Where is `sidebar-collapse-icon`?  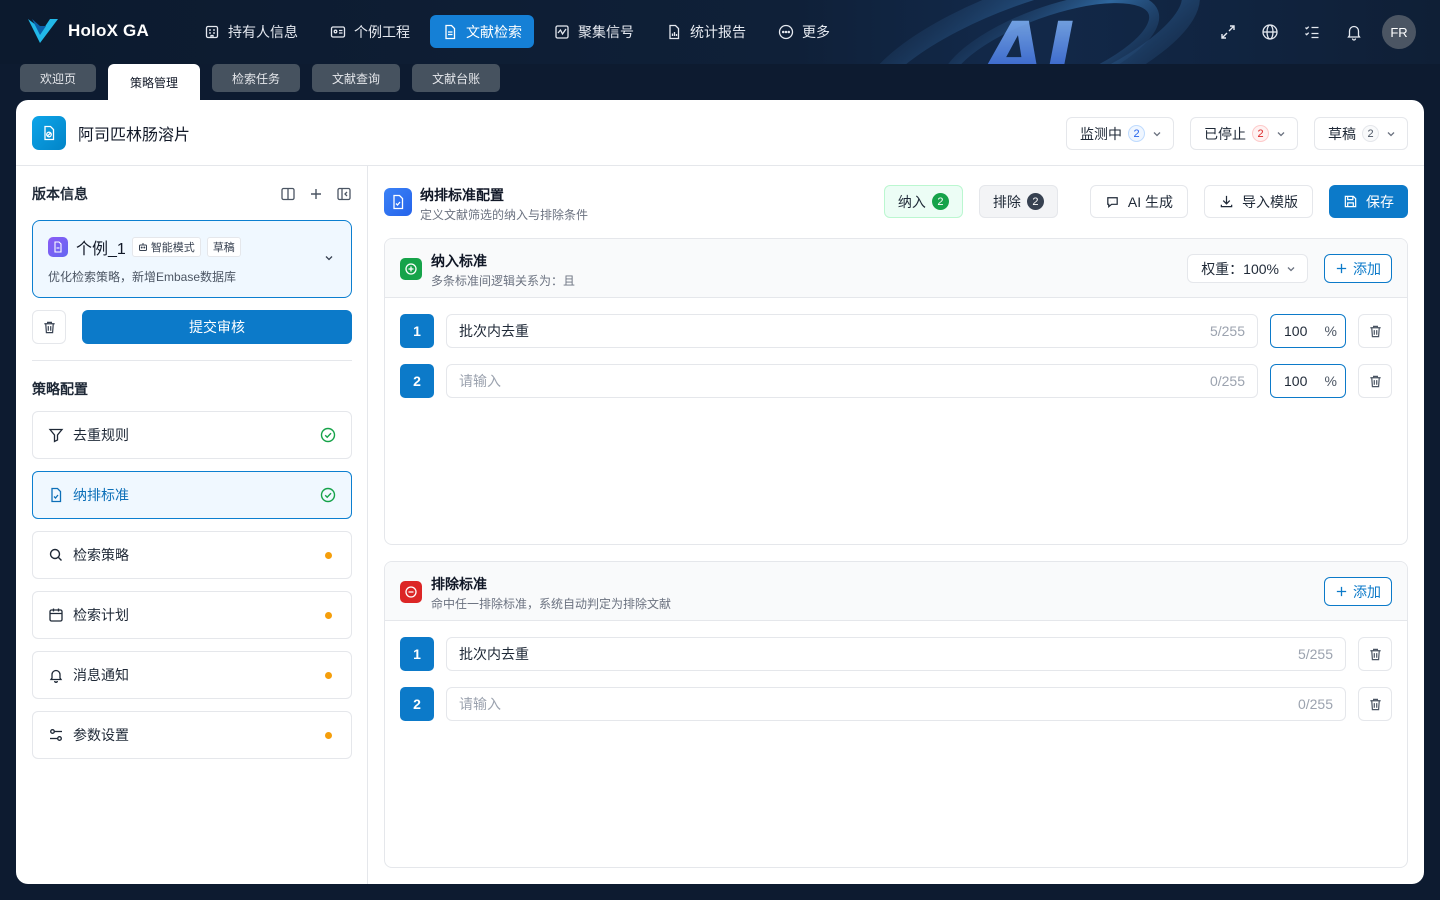
sidebar-collapse-icon is located at coordinates (344, 194).